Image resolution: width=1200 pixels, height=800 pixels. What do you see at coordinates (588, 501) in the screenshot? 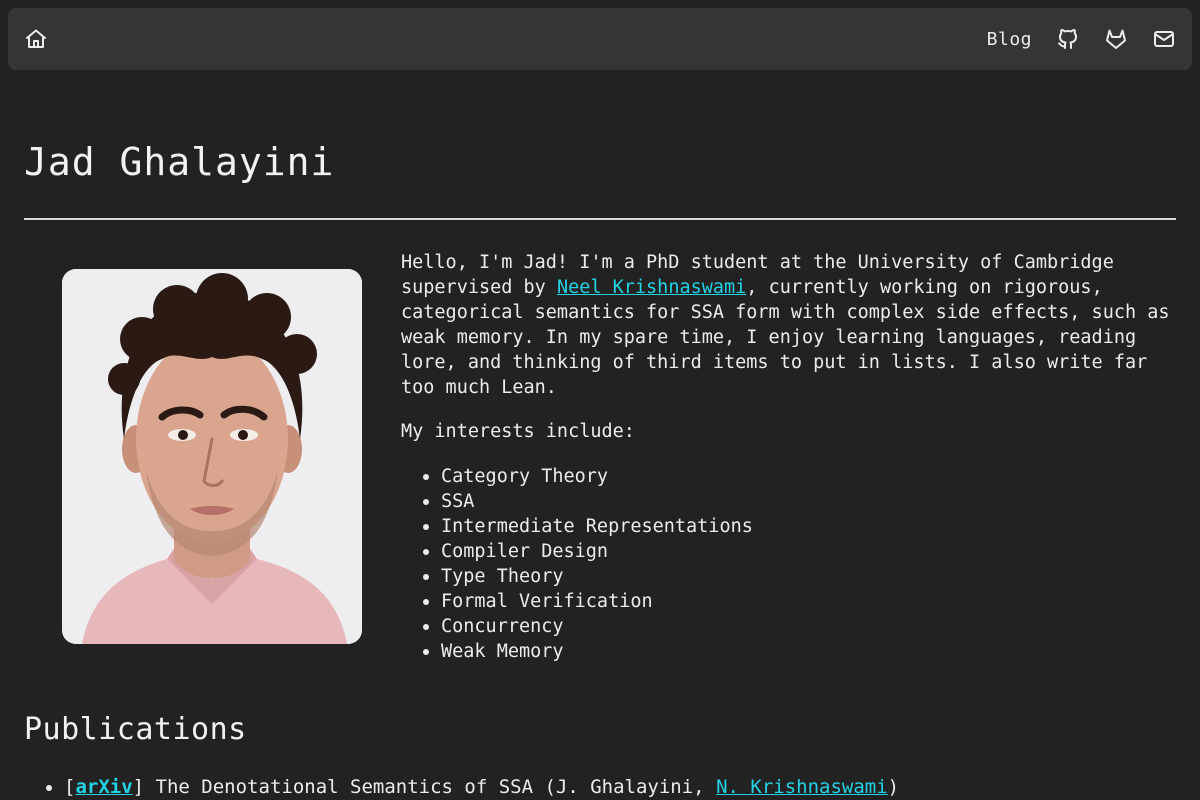
I see `list-item: SSA` at bounding box center [588, 501].